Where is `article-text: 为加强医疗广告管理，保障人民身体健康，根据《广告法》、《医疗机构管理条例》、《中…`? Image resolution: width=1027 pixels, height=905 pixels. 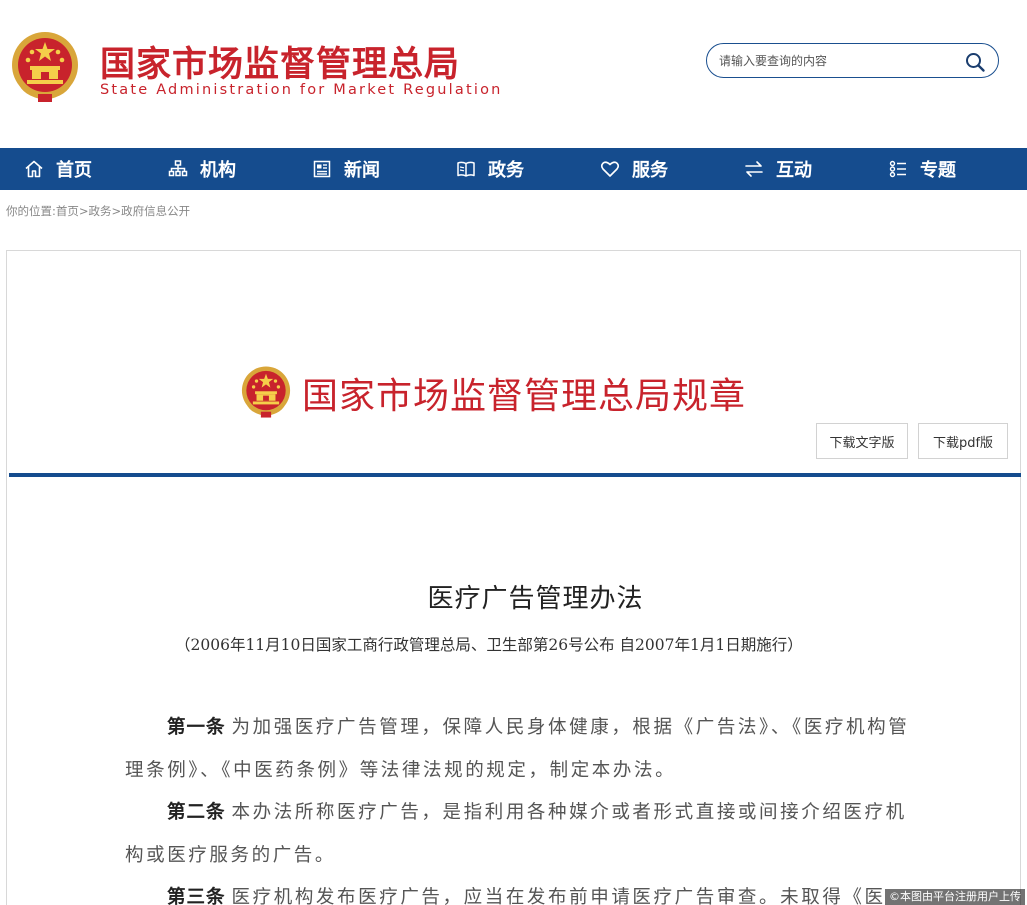 article-text: 为加强医疗广告管理，保障人民身体健康，根据《广告法》、《医疗机构管理条例》、《中… is located at coordinates (517, 749).